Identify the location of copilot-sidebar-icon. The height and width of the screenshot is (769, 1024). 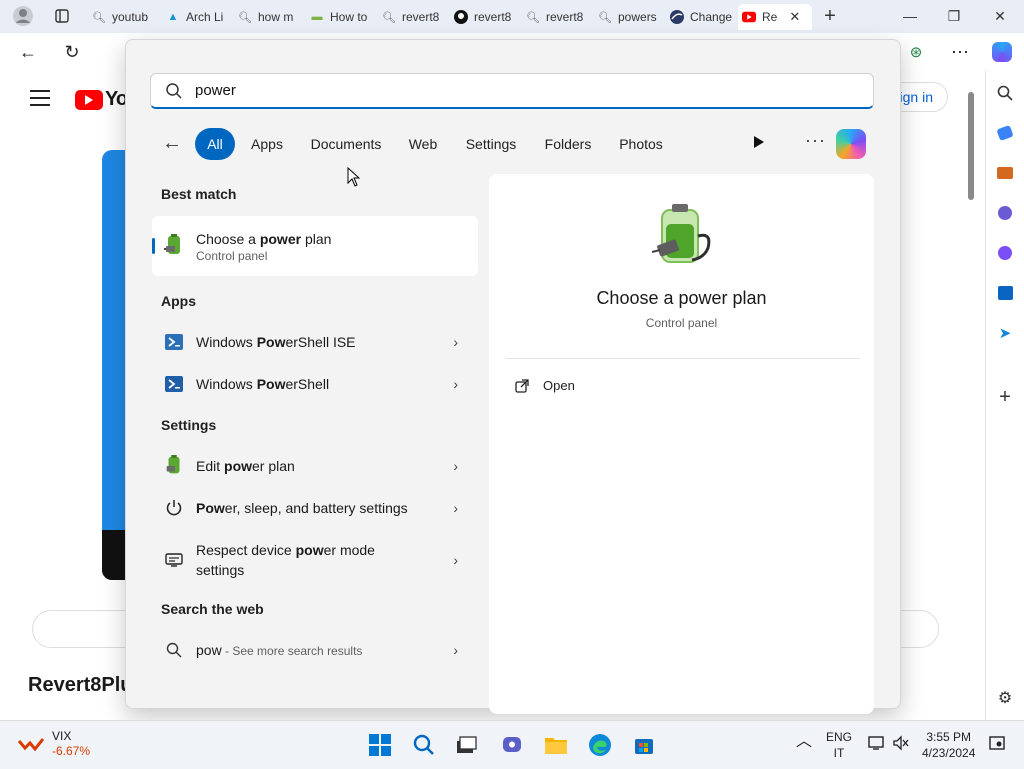
(1005, 253).